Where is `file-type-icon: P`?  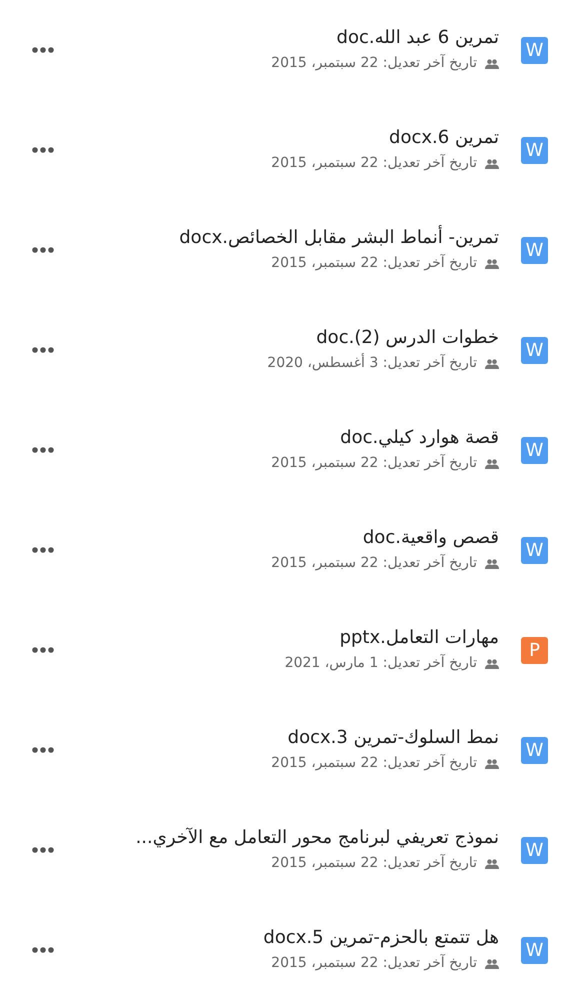
file-type-icon: P is located at coordinates (534, 650).